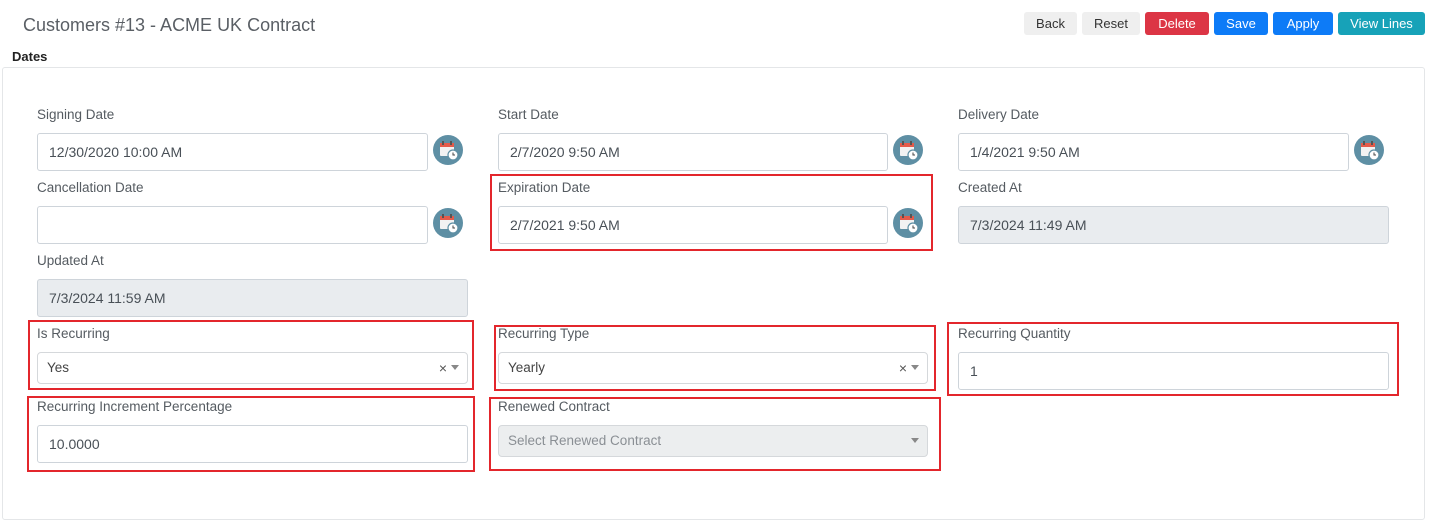  What do you see at coordinates (693, 225) in the screenshot?
I see `expiration-date-input: 2/7/2021 9:50 AM` at bounding box center [693, 225].